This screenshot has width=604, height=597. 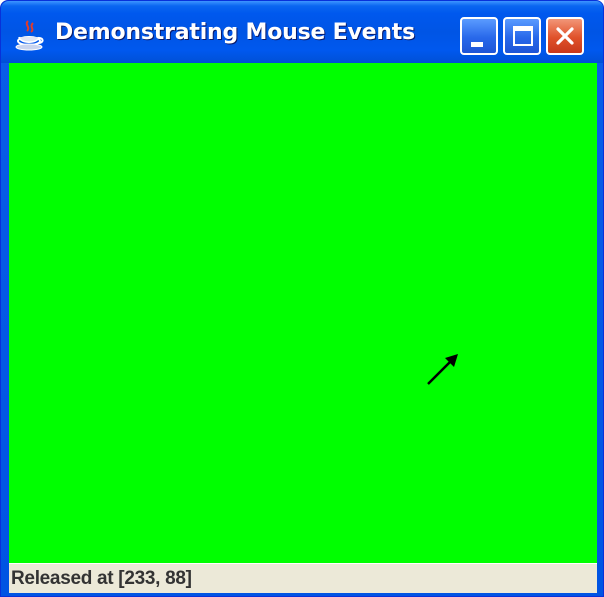 I want to click on window-title: Demonstrating Mouse Events, so click(x=235, y=32).